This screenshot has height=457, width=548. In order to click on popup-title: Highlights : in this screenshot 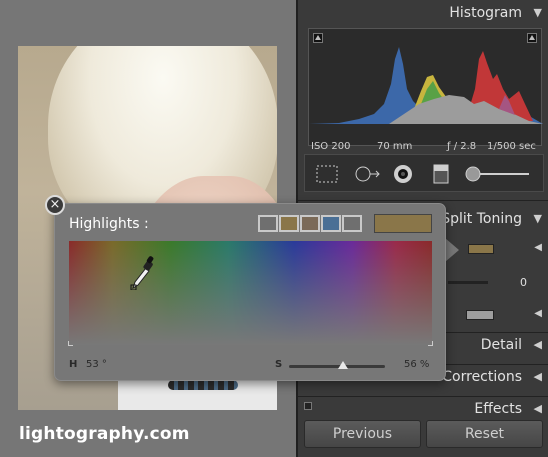, I will do `click(109, 224)`.